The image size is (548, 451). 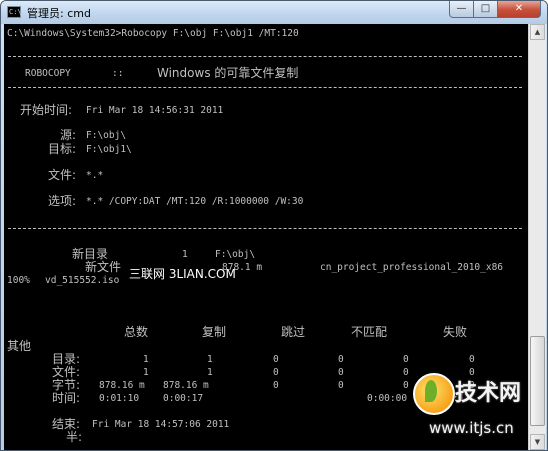 What do you see at coordinates (235, 254) in the screenshot?
I see `new-dir-path: F:\obj\` at bounding box center [235, 254].